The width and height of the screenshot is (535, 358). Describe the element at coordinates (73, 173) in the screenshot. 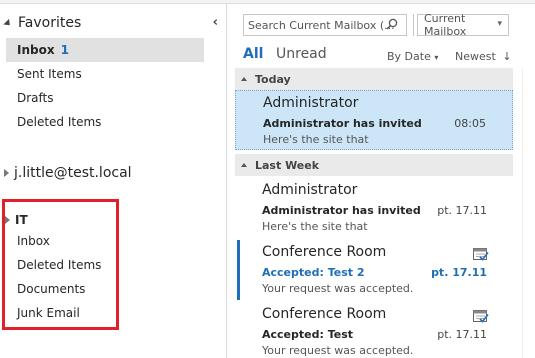

I see `account-label: j.little@test.local` at that location.